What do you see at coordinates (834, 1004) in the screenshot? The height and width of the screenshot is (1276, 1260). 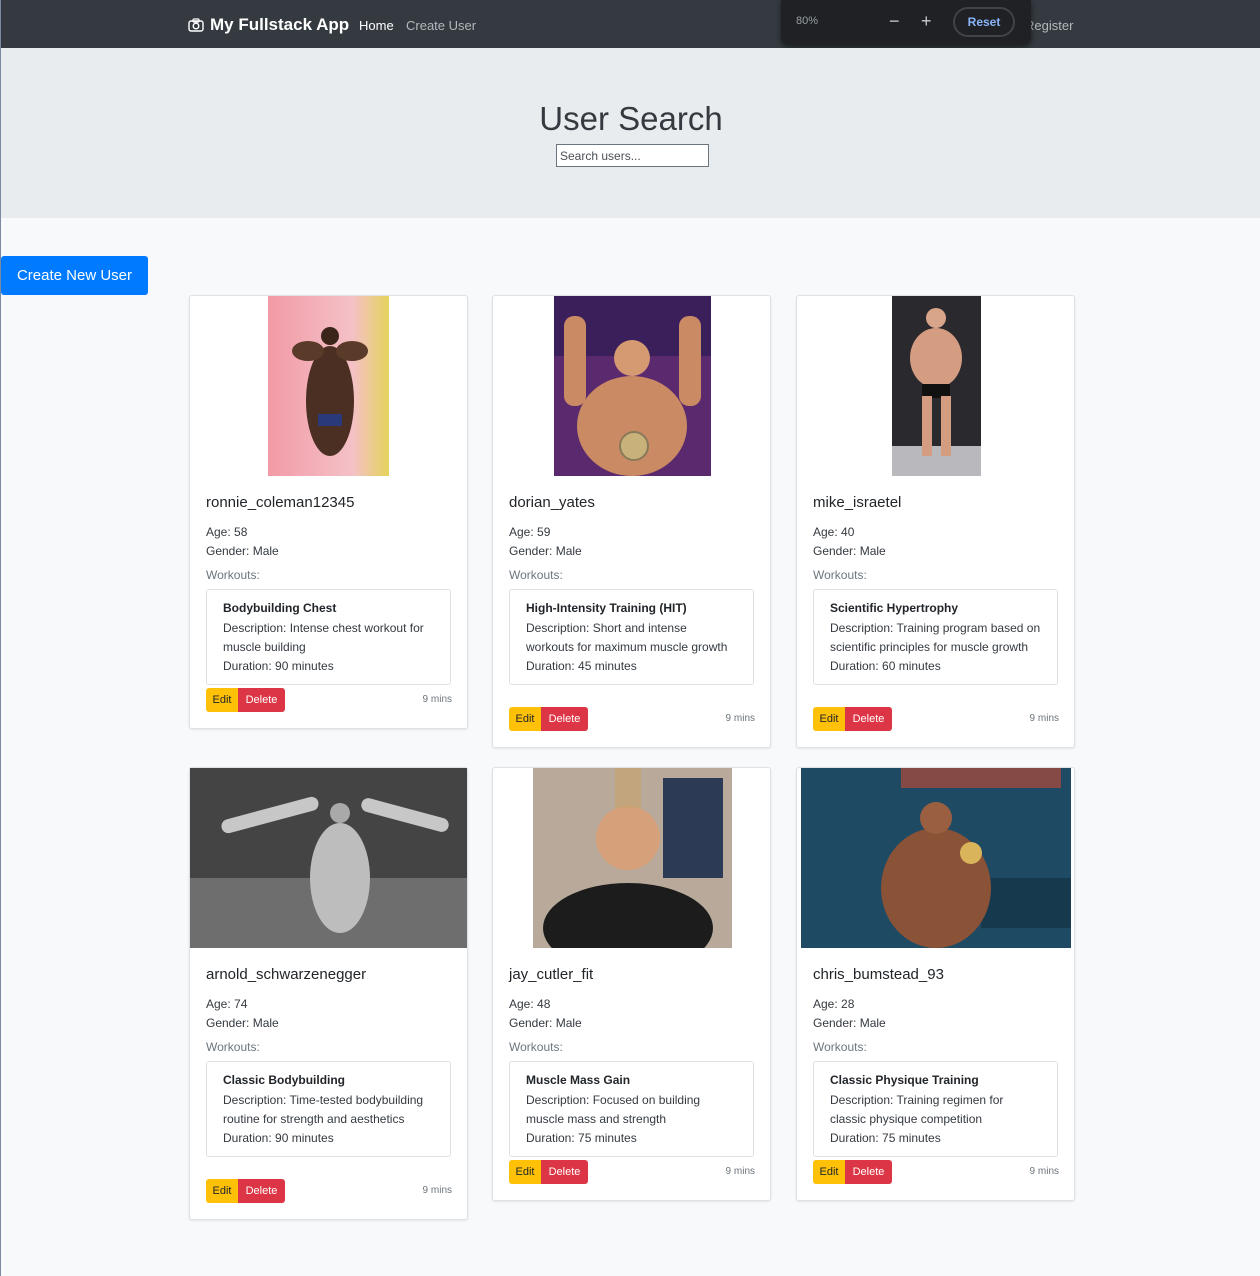 I see `user-age: Age: 28` at bounding box center [834, 1004].